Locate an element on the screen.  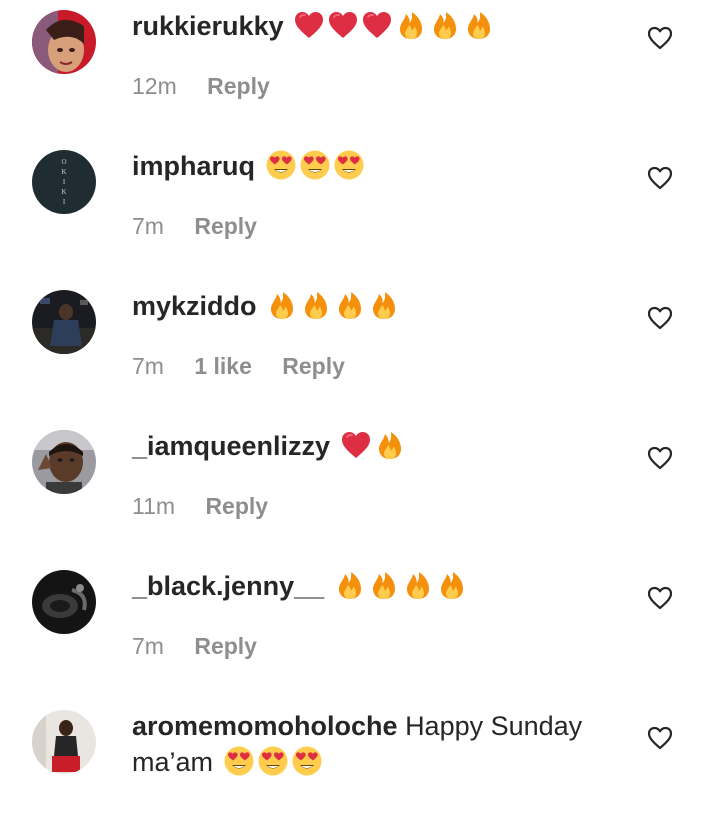
comment-text-line: _black.jenny__ is located at coordinates (300, 586).